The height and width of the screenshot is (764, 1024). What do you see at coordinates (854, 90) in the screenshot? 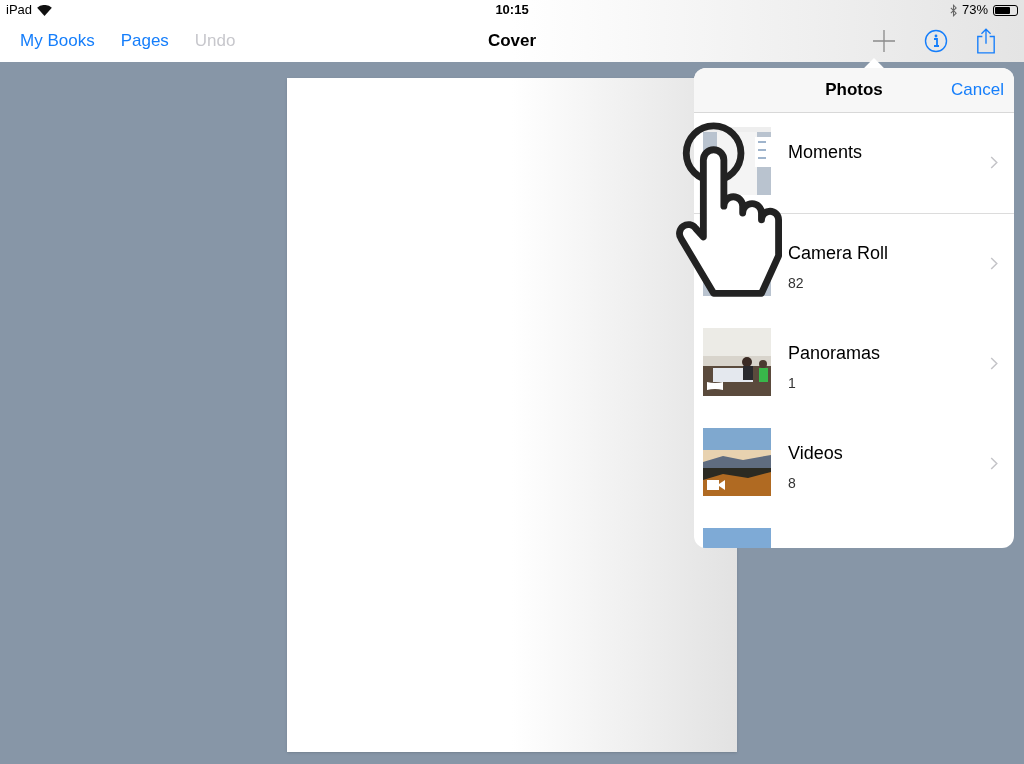
I see `popover-title: Photos` at bounding box center [854, 90].